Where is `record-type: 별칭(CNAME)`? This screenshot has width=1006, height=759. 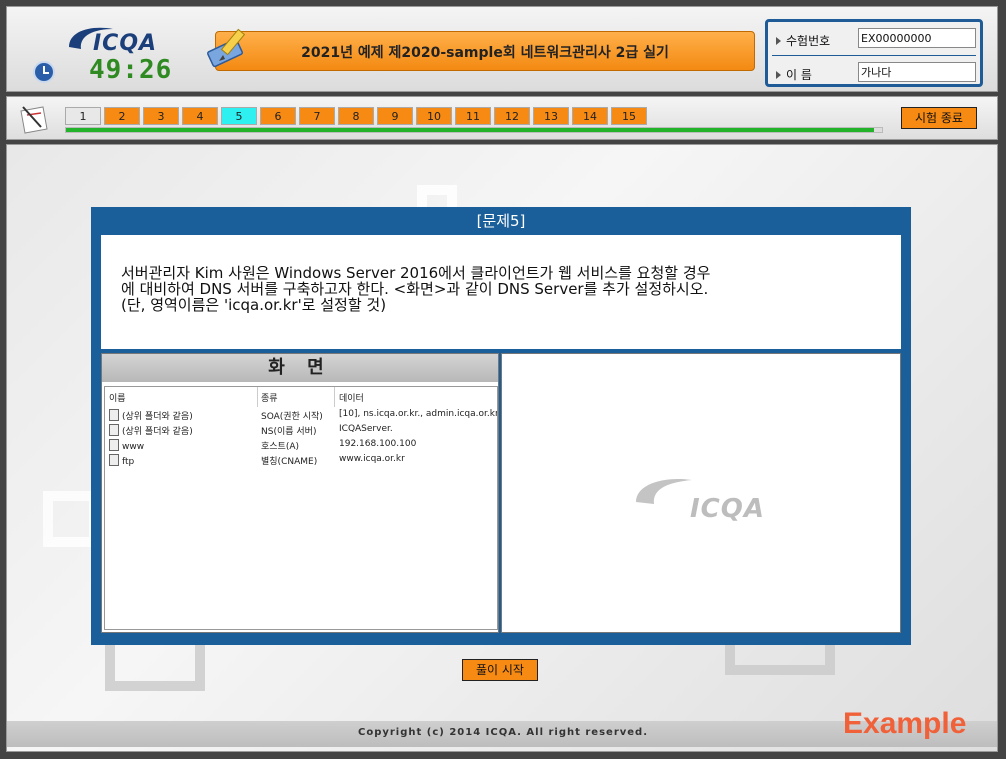 record-type: 별칭(CNAME) is located at coordinates (289, 462).